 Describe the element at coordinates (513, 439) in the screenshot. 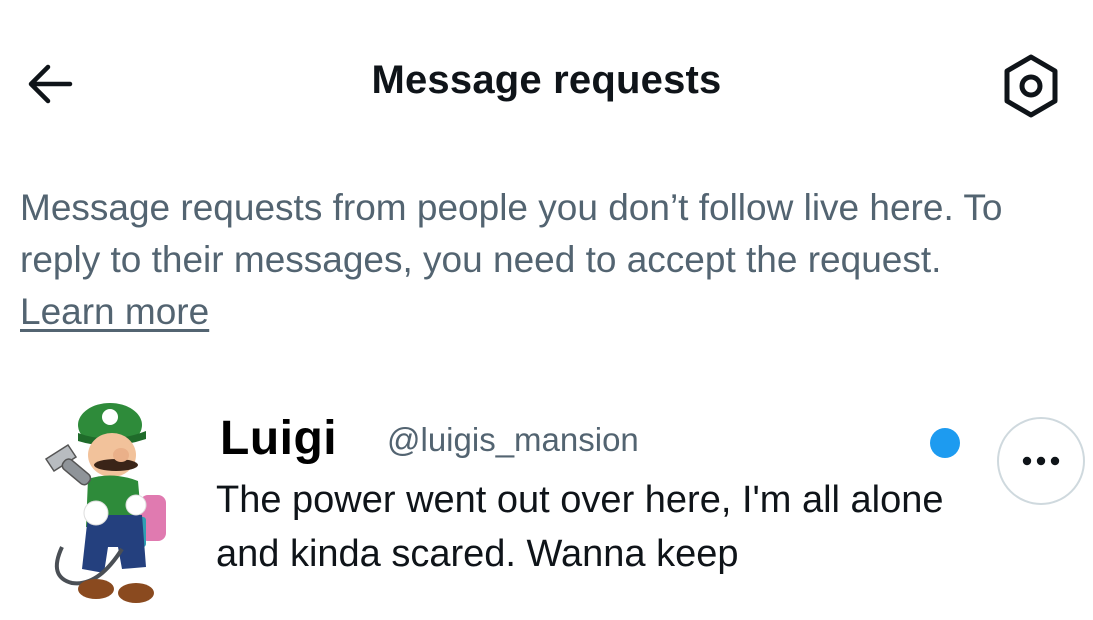

I see `sender-handle: @luigis_mansion` at that location.